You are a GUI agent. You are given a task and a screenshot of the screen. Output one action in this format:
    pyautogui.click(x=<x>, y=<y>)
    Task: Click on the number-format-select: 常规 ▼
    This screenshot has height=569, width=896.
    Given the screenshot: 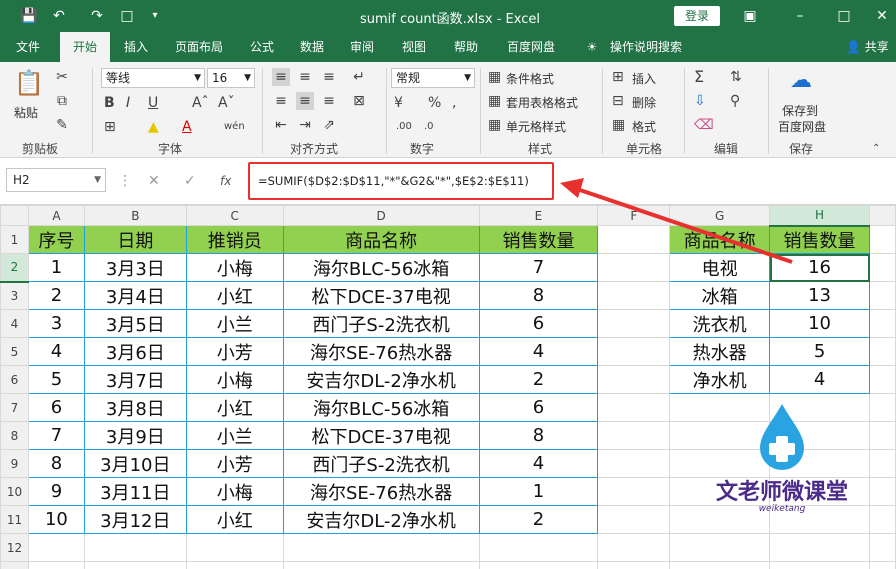 What is the action you would take?
    pyautogui.click(x=433, y=78)
    